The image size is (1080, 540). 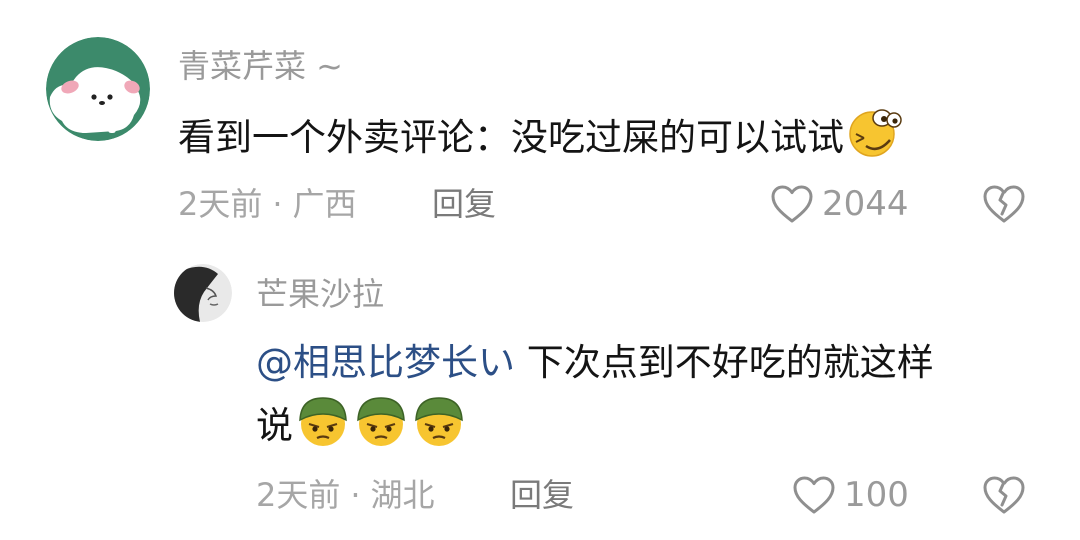 What do you see at coordinates (345, 495) in the screenshot?
I see `reply-meta: 2天前 · 湖北` at bounding box center [345, 495].